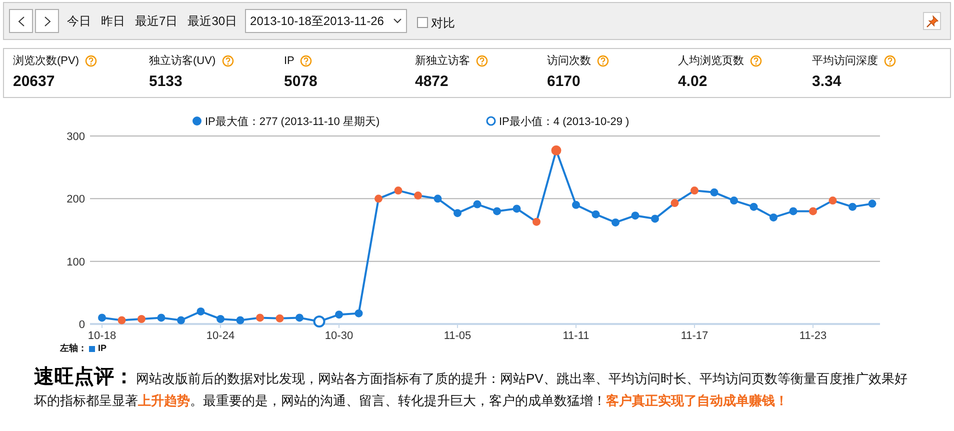  I want to click on previous-button, so click(21, 21).